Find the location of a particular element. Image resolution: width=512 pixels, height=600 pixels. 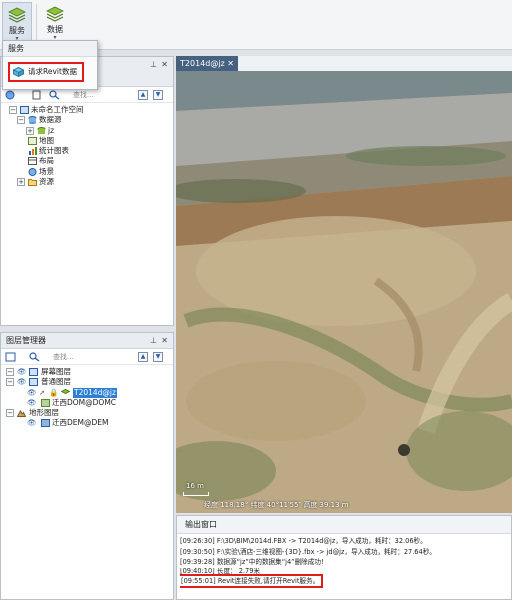

tree-node-label: 未命名工作空间 is located at coordinates (57, 109).